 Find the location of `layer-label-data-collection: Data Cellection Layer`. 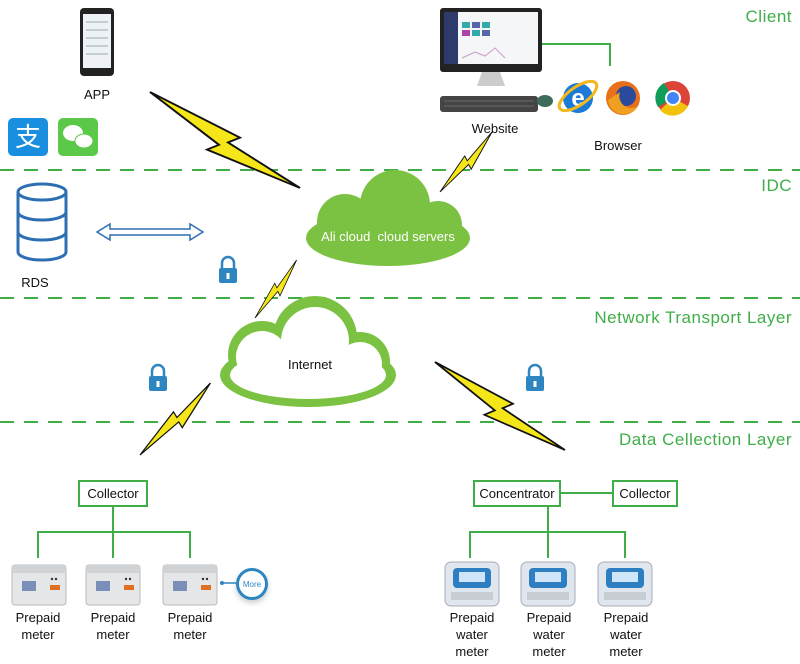

layer-label-data-collection: Data Cellection Layer is located at coordinates (705, 439).